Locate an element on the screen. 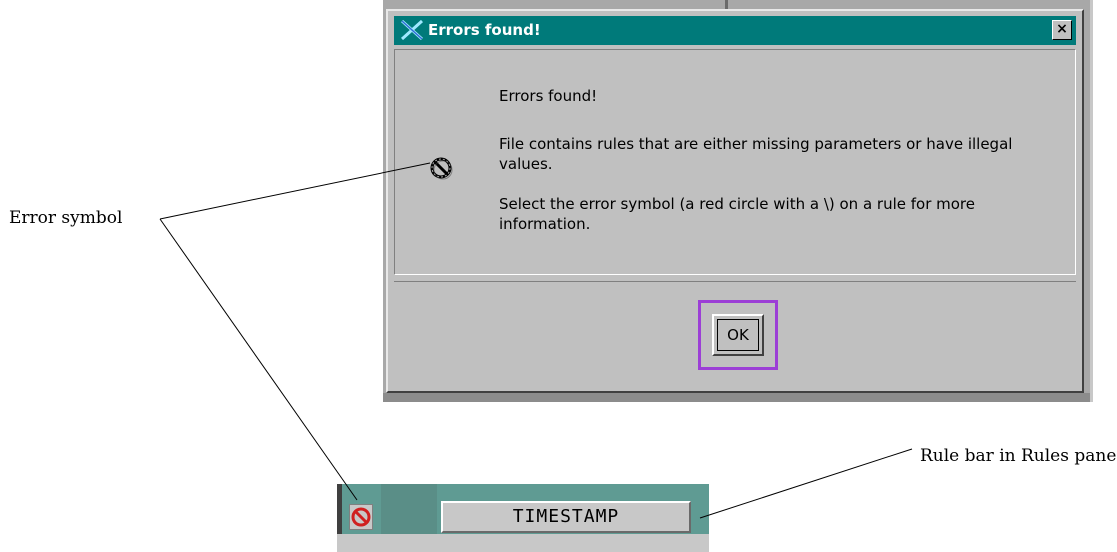 This screenshot has width=1117, height=552. rule-name-button: TIMESTAMP is located at coordinates (566, 517).